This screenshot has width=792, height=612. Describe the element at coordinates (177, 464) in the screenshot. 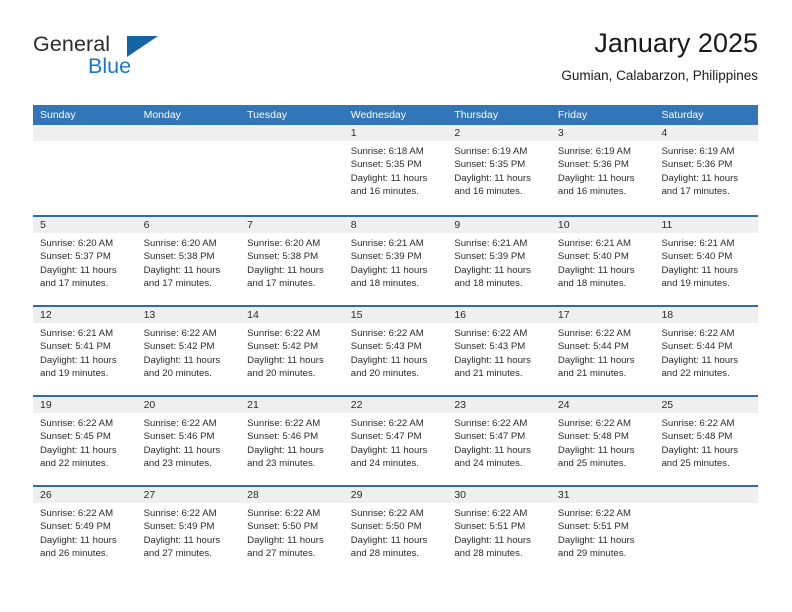

I see `daylight-text-cont: and 23 minutes.` at that location.